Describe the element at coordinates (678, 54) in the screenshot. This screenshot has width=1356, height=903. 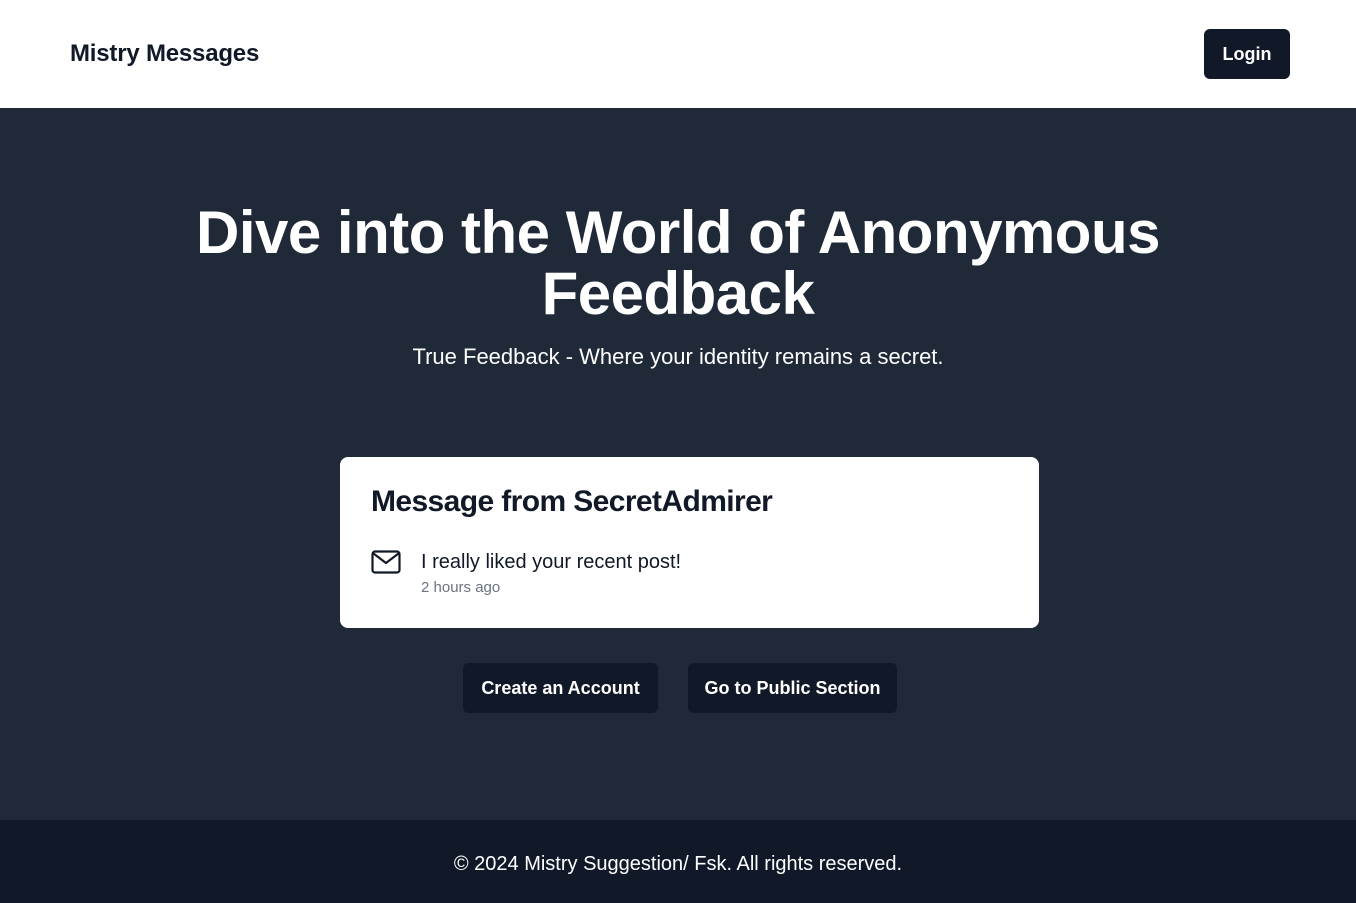
I see `top-navbar: Mistry Messages Login` at that location.